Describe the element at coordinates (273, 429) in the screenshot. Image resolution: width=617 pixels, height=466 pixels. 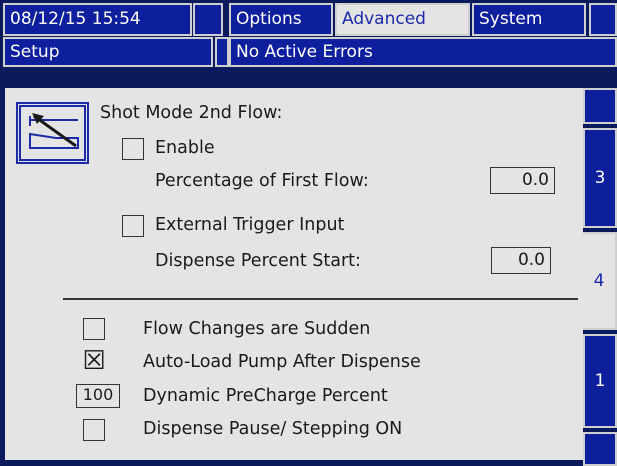
I see `dispense-pause-label: Dispense Pause/ Stepping ON` at that location.